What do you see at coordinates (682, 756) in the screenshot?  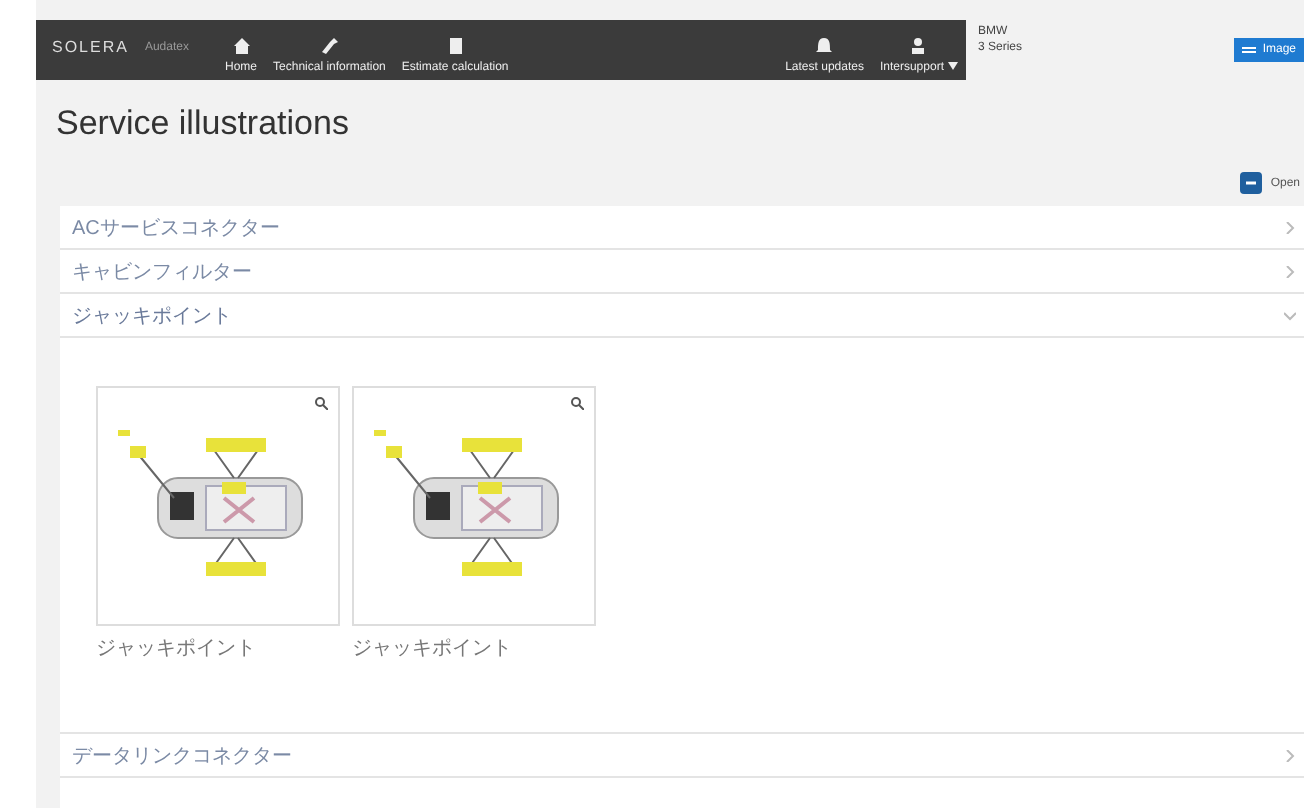 I see `accordion-header: データリンクコネクター` at bounding box center [682, 756].